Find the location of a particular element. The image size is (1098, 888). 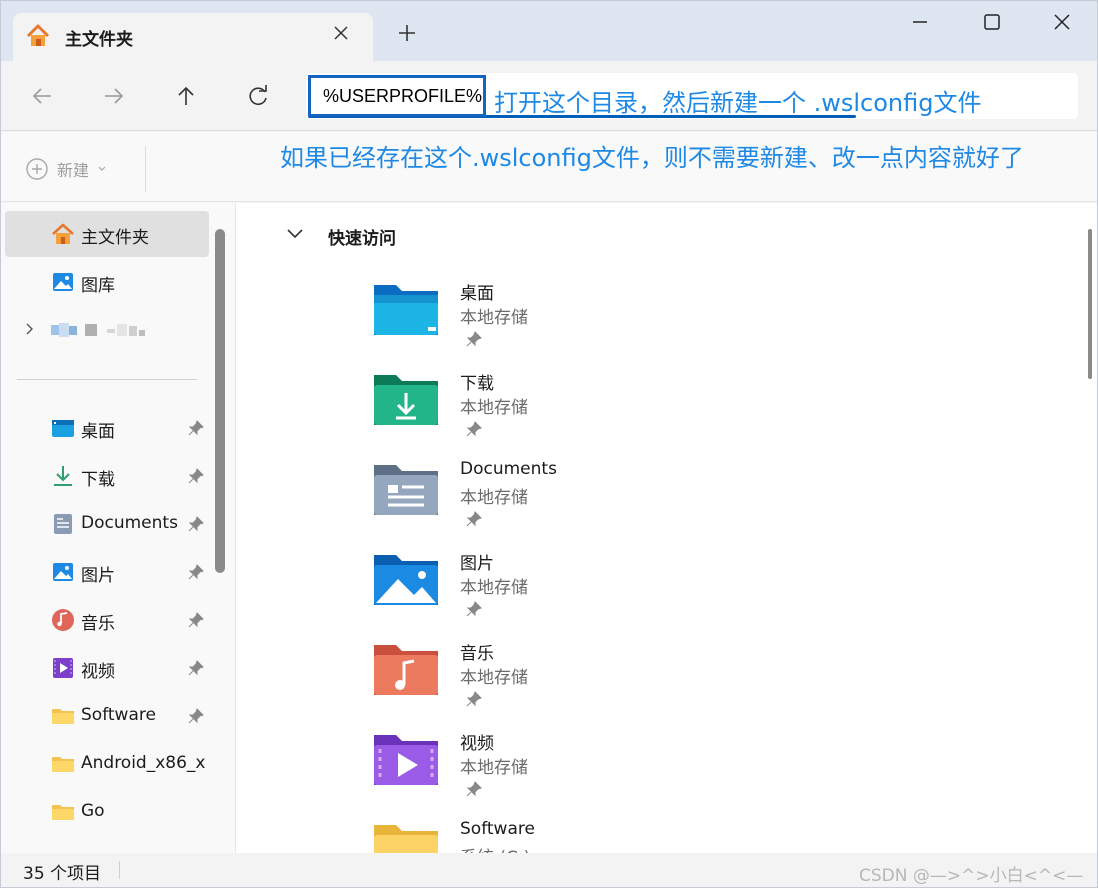

quick-access-name: 桌面 is located at coordinates (477, 294).